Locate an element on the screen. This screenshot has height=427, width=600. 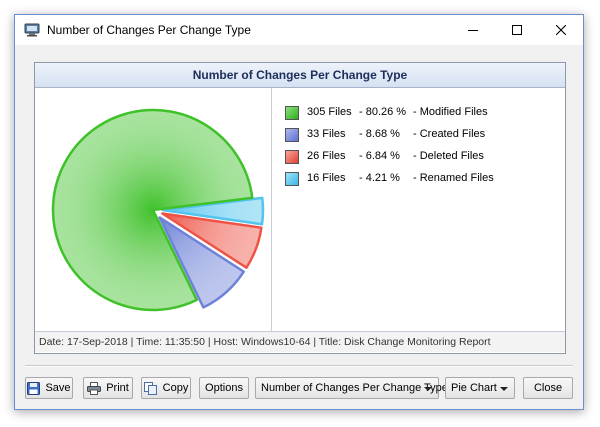
maximize-icon is located at coordinates (517, 30).